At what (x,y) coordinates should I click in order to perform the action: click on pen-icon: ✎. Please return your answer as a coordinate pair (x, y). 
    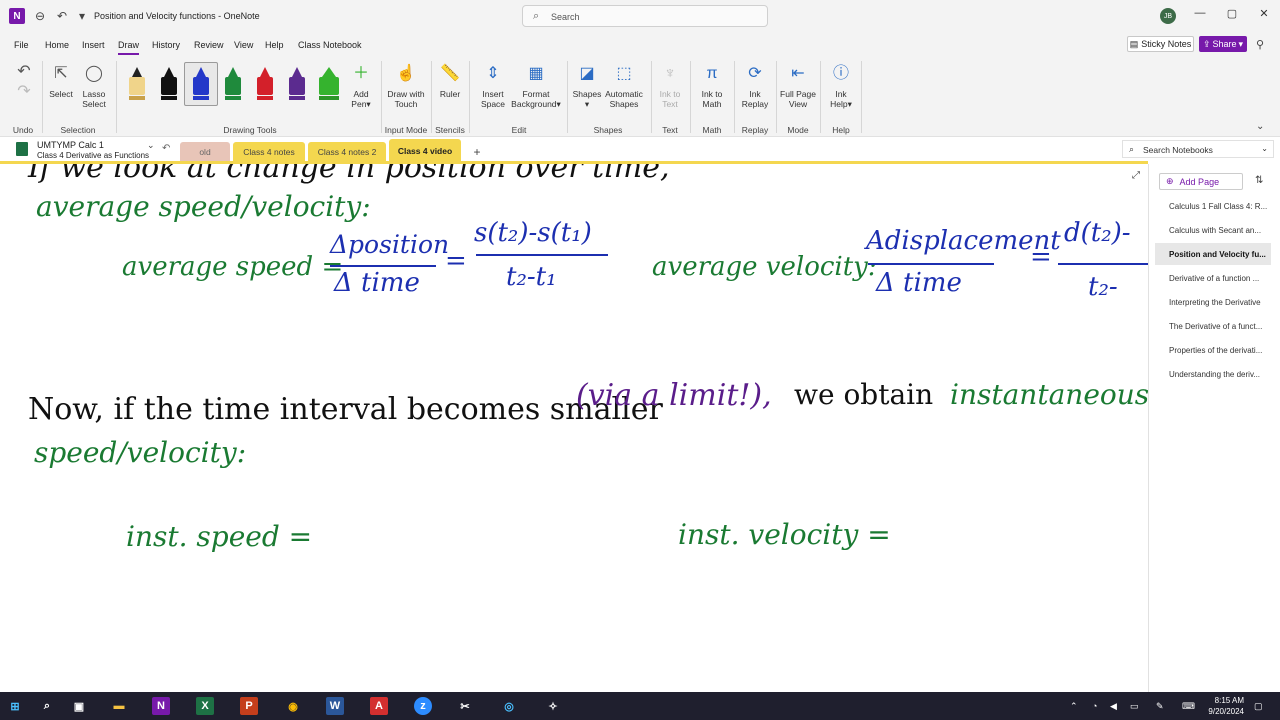
    Looking at the image, I should click on (1160, 706).